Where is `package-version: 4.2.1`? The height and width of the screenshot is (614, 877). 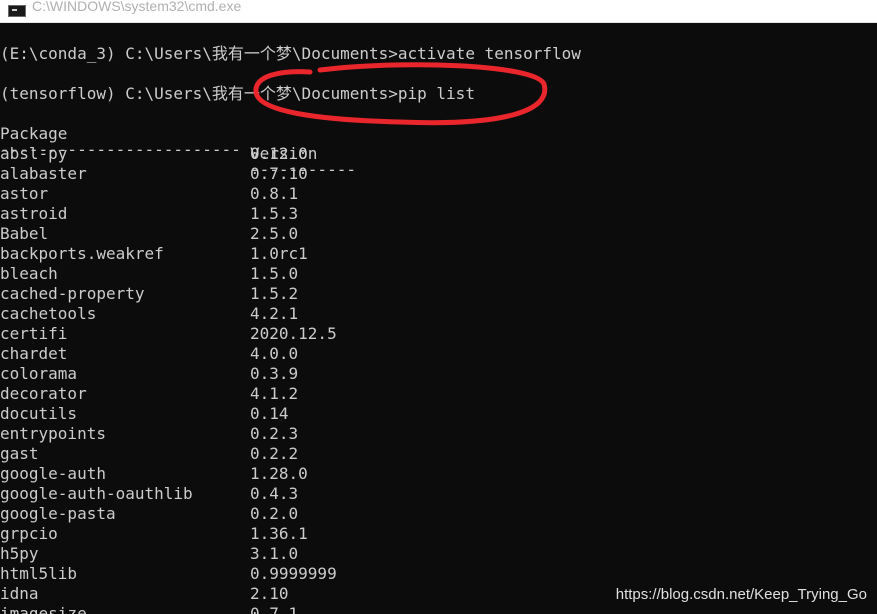 package-version: 4.2.1 is located at coordinates (274, 313).